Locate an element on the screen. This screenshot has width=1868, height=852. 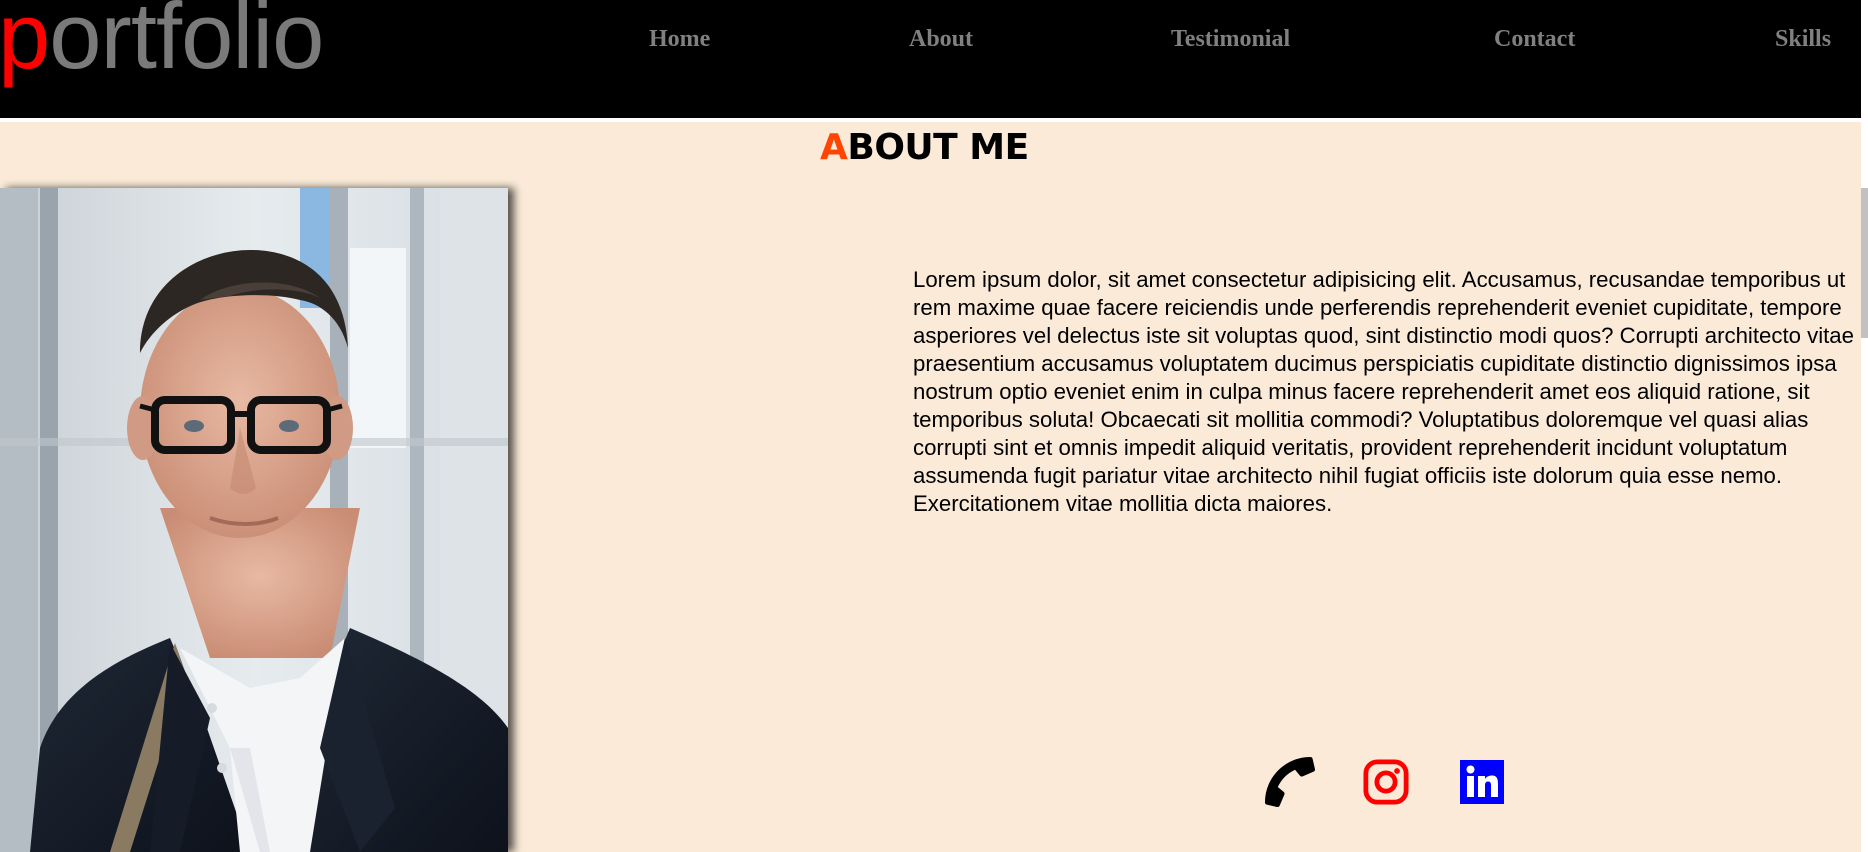
scrollbar-thumb is located at coordinates (1864, 263).